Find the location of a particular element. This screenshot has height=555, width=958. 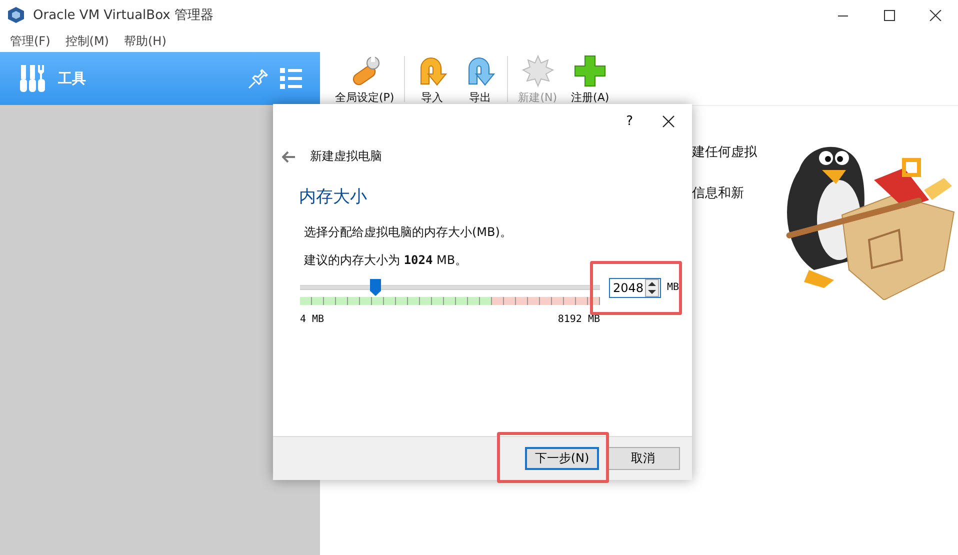

toolbar-button: 导入 is located at coordinates (432, 78).